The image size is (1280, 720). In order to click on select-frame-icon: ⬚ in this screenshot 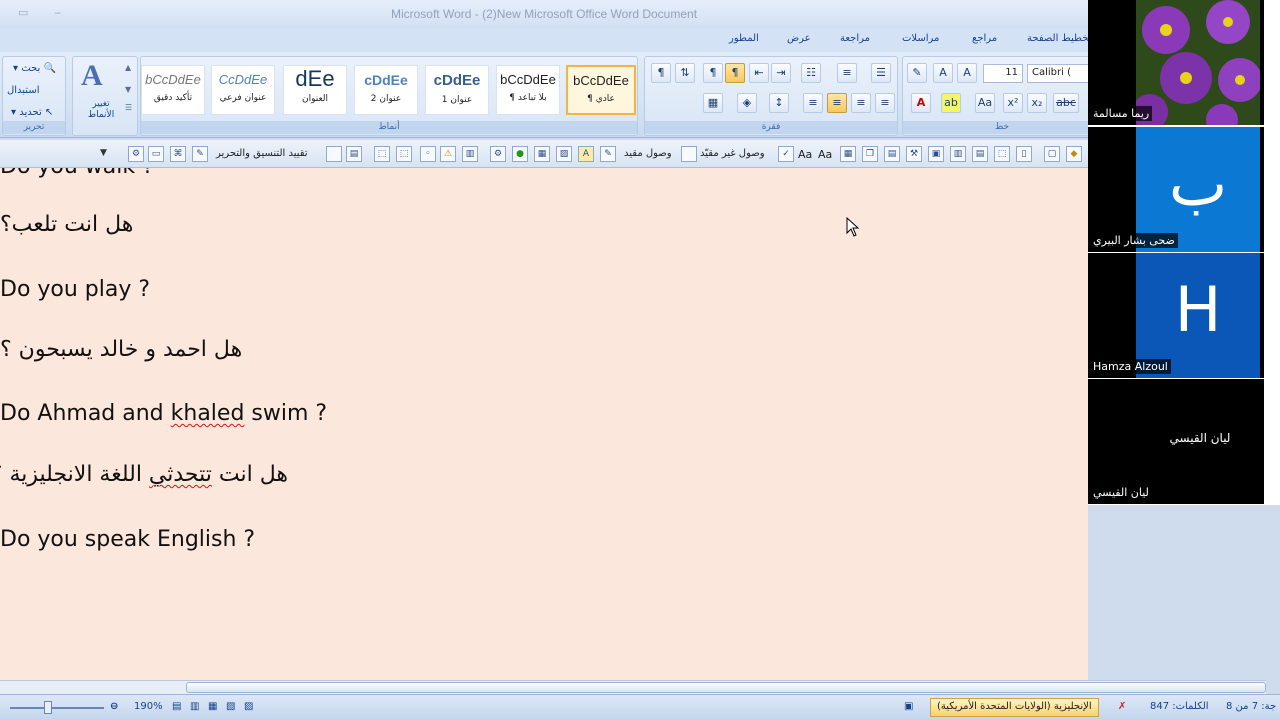, I will do `click(1002, 154)`.